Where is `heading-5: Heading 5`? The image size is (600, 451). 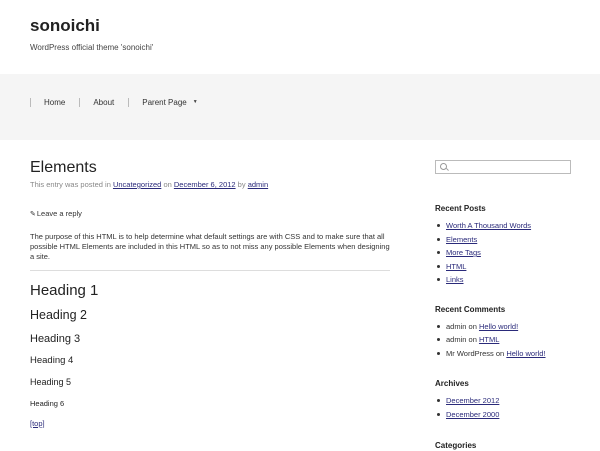
heading-5: Heading 5 is located at coordinates (51, 382).